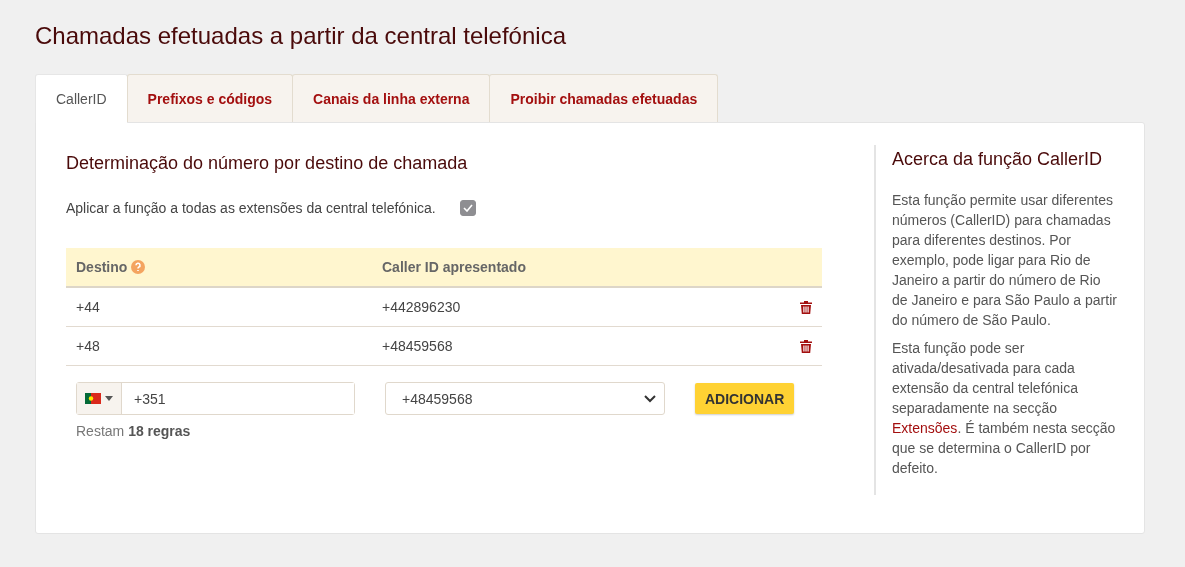 This screenshot has height=567, width=1185. What do you see at coordinates (650, 398) in the screenshot?
I see `chevron-down-icon` at bounding box center [650, 398].